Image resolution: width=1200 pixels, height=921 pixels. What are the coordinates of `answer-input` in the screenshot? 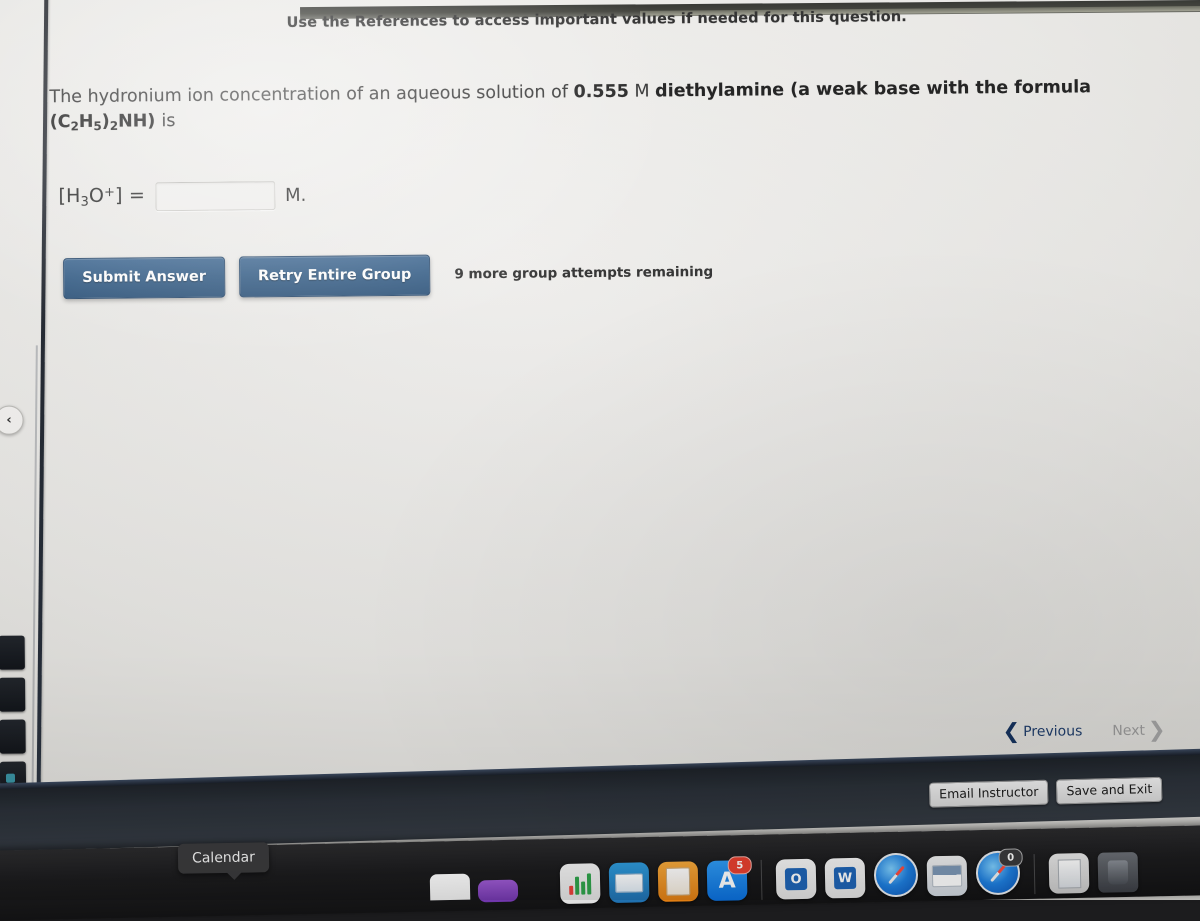 It's located at (215, 196).